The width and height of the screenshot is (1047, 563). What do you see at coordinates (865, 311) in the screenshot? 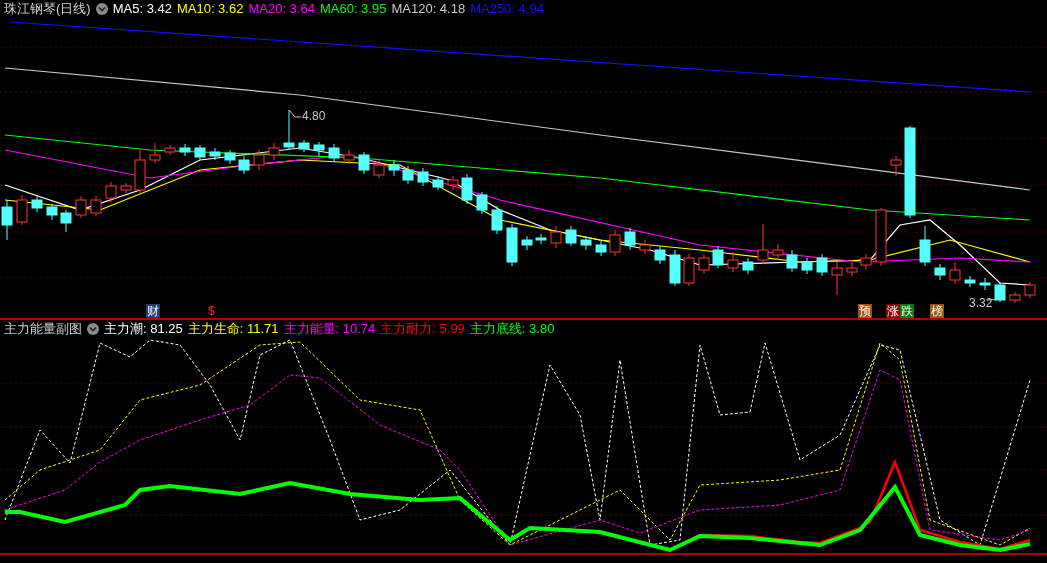
I see `event-marker: 预` at bounding box center [865, 311].